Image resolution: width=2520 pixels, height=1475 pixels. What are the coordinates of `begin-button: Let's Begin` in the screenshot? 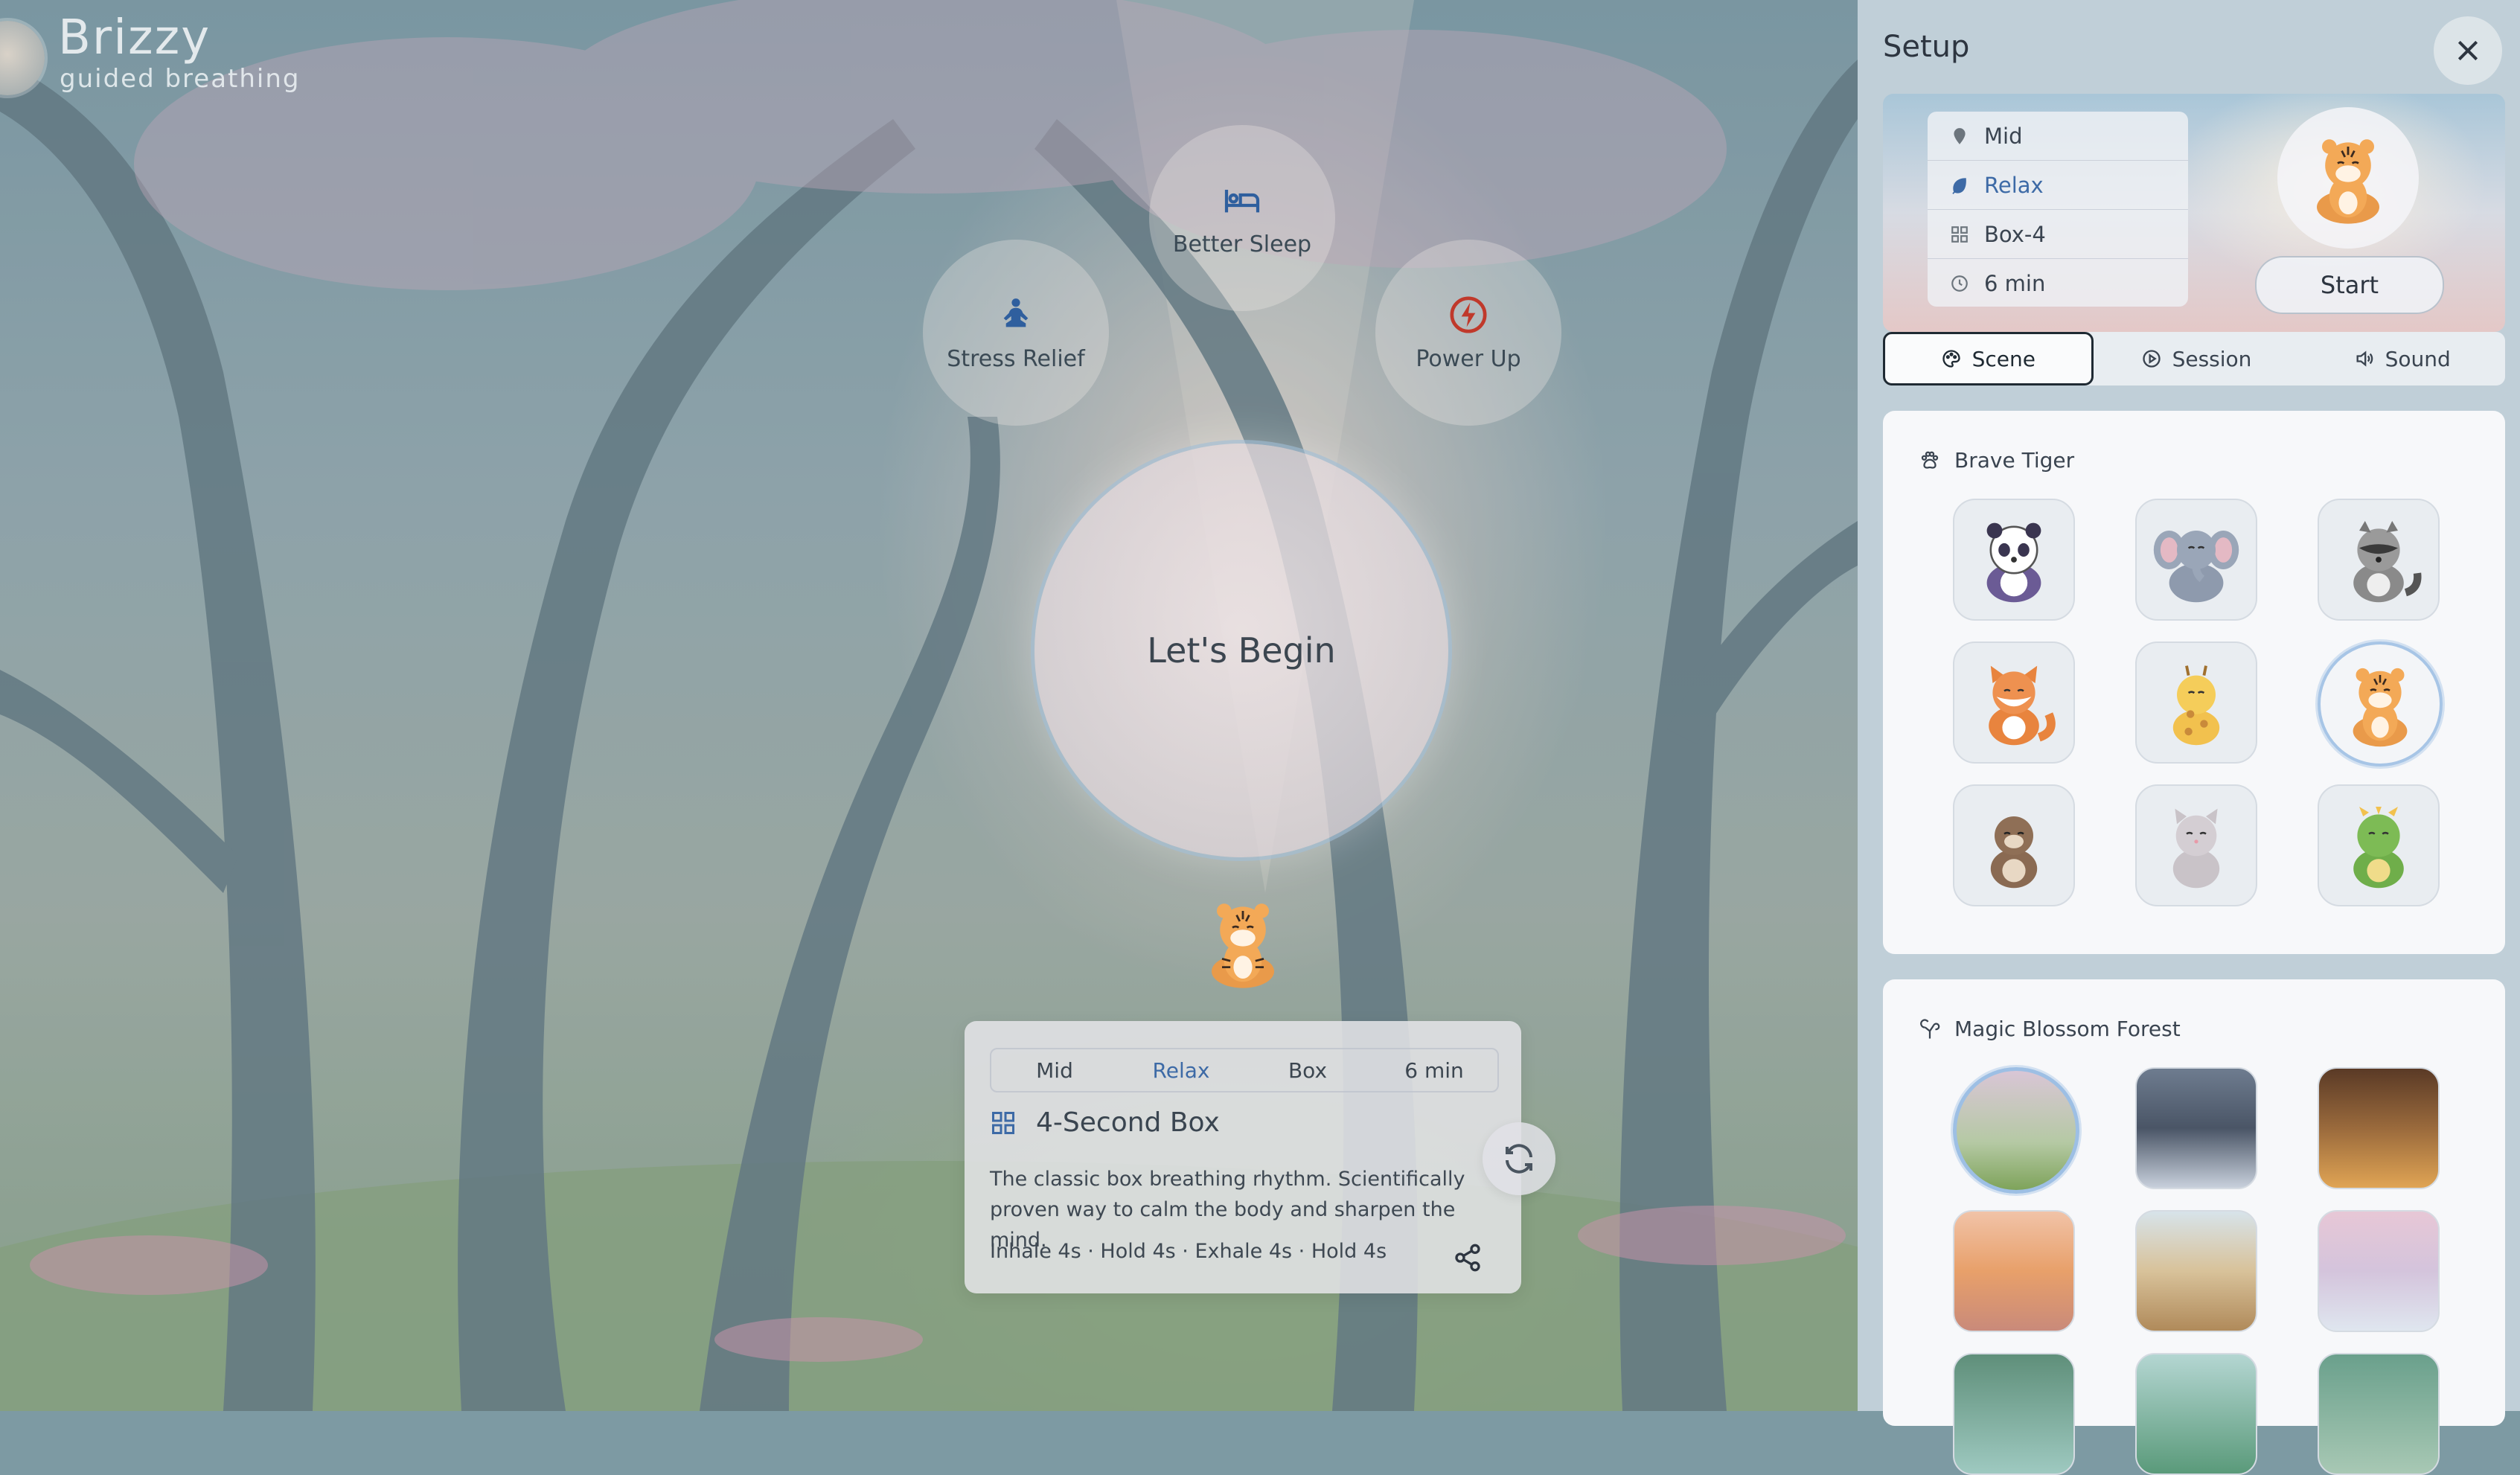 It's located at (1241, 650).